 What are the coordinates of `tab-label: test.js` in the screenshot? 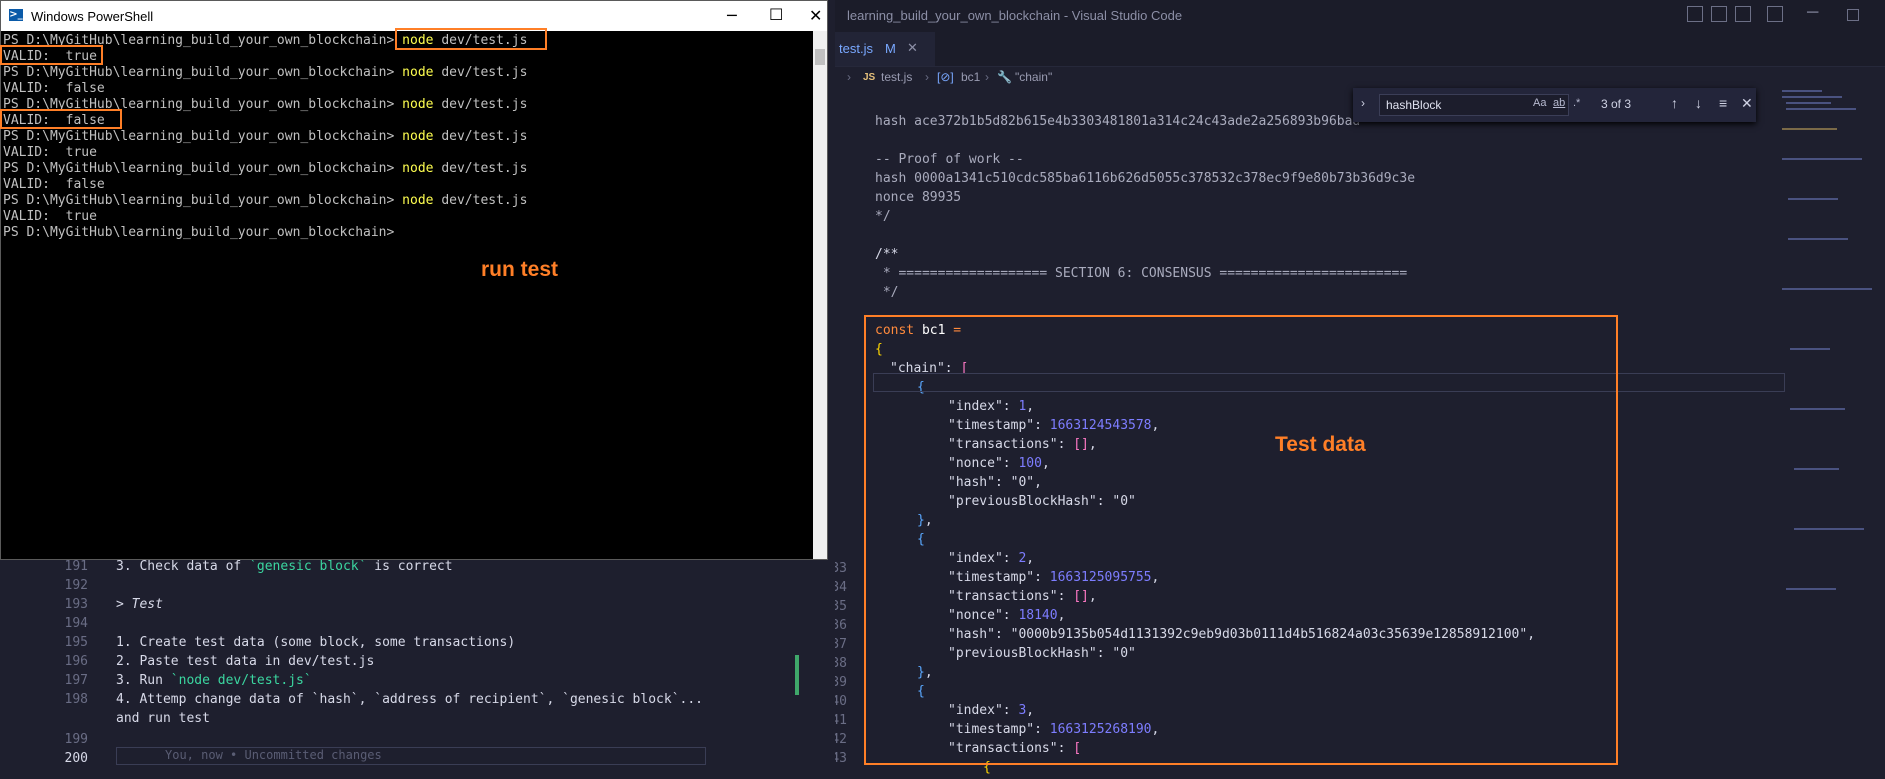 It's located at (856, 48).